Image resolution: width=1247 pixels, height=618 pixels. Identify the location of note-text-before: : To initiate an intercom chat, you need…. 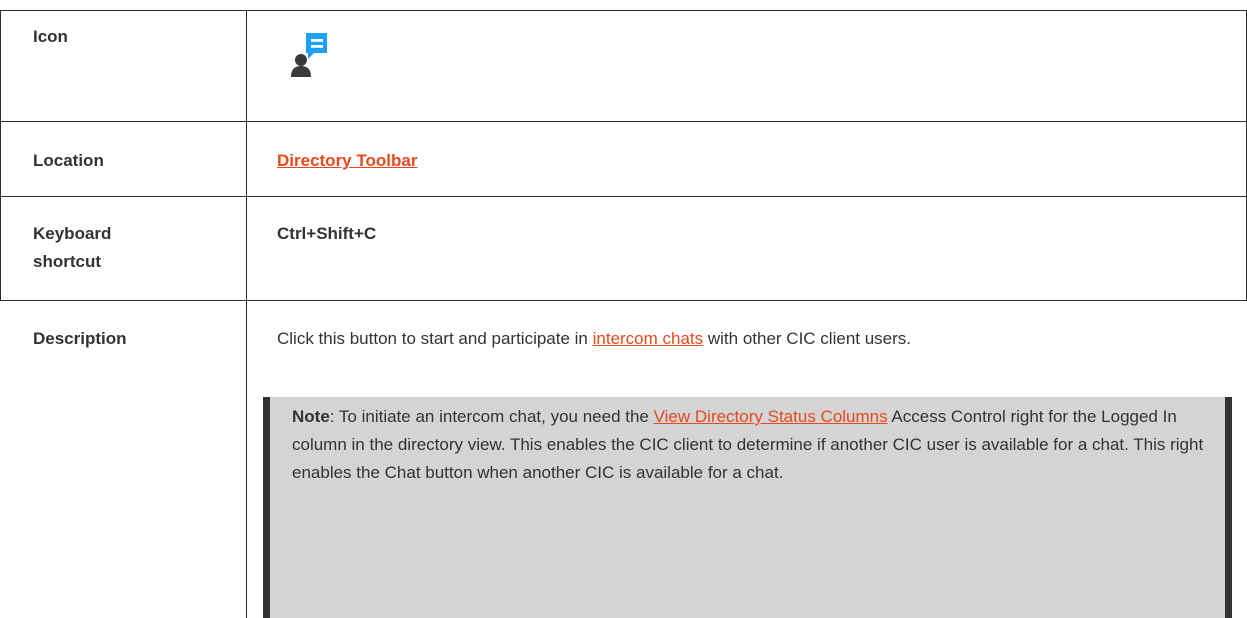
(491, 416).